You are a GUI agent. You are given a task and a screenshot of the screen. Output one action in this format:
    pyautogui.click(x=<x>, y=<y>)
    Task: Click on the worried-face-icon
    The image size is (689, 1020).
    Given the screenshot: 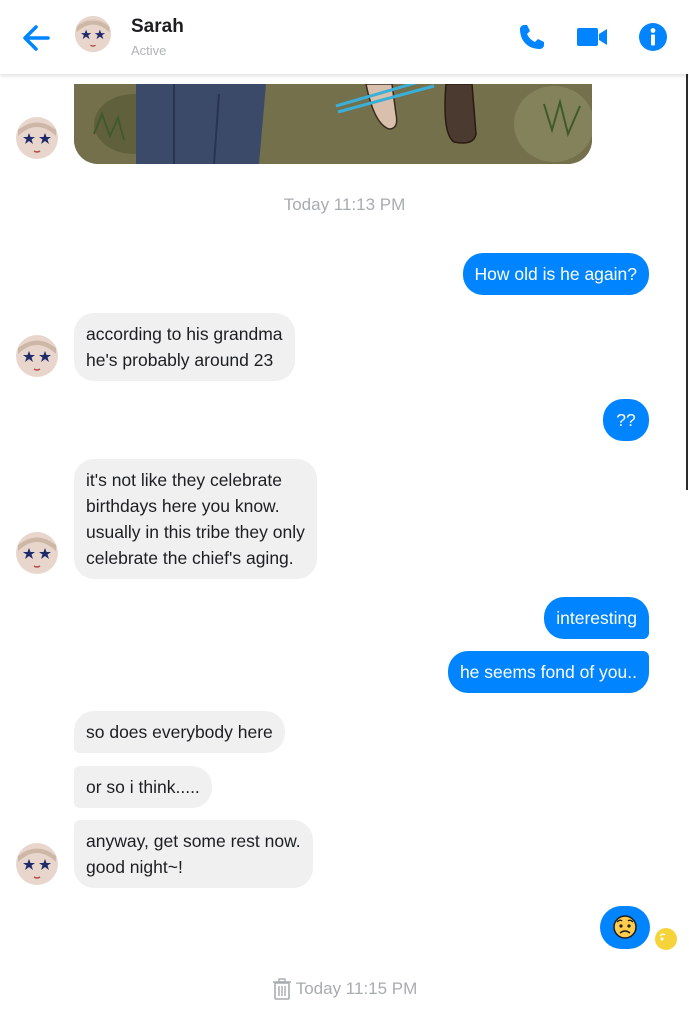 What is the action you would take?
    pyautogui.click(x=625, y=927)
    